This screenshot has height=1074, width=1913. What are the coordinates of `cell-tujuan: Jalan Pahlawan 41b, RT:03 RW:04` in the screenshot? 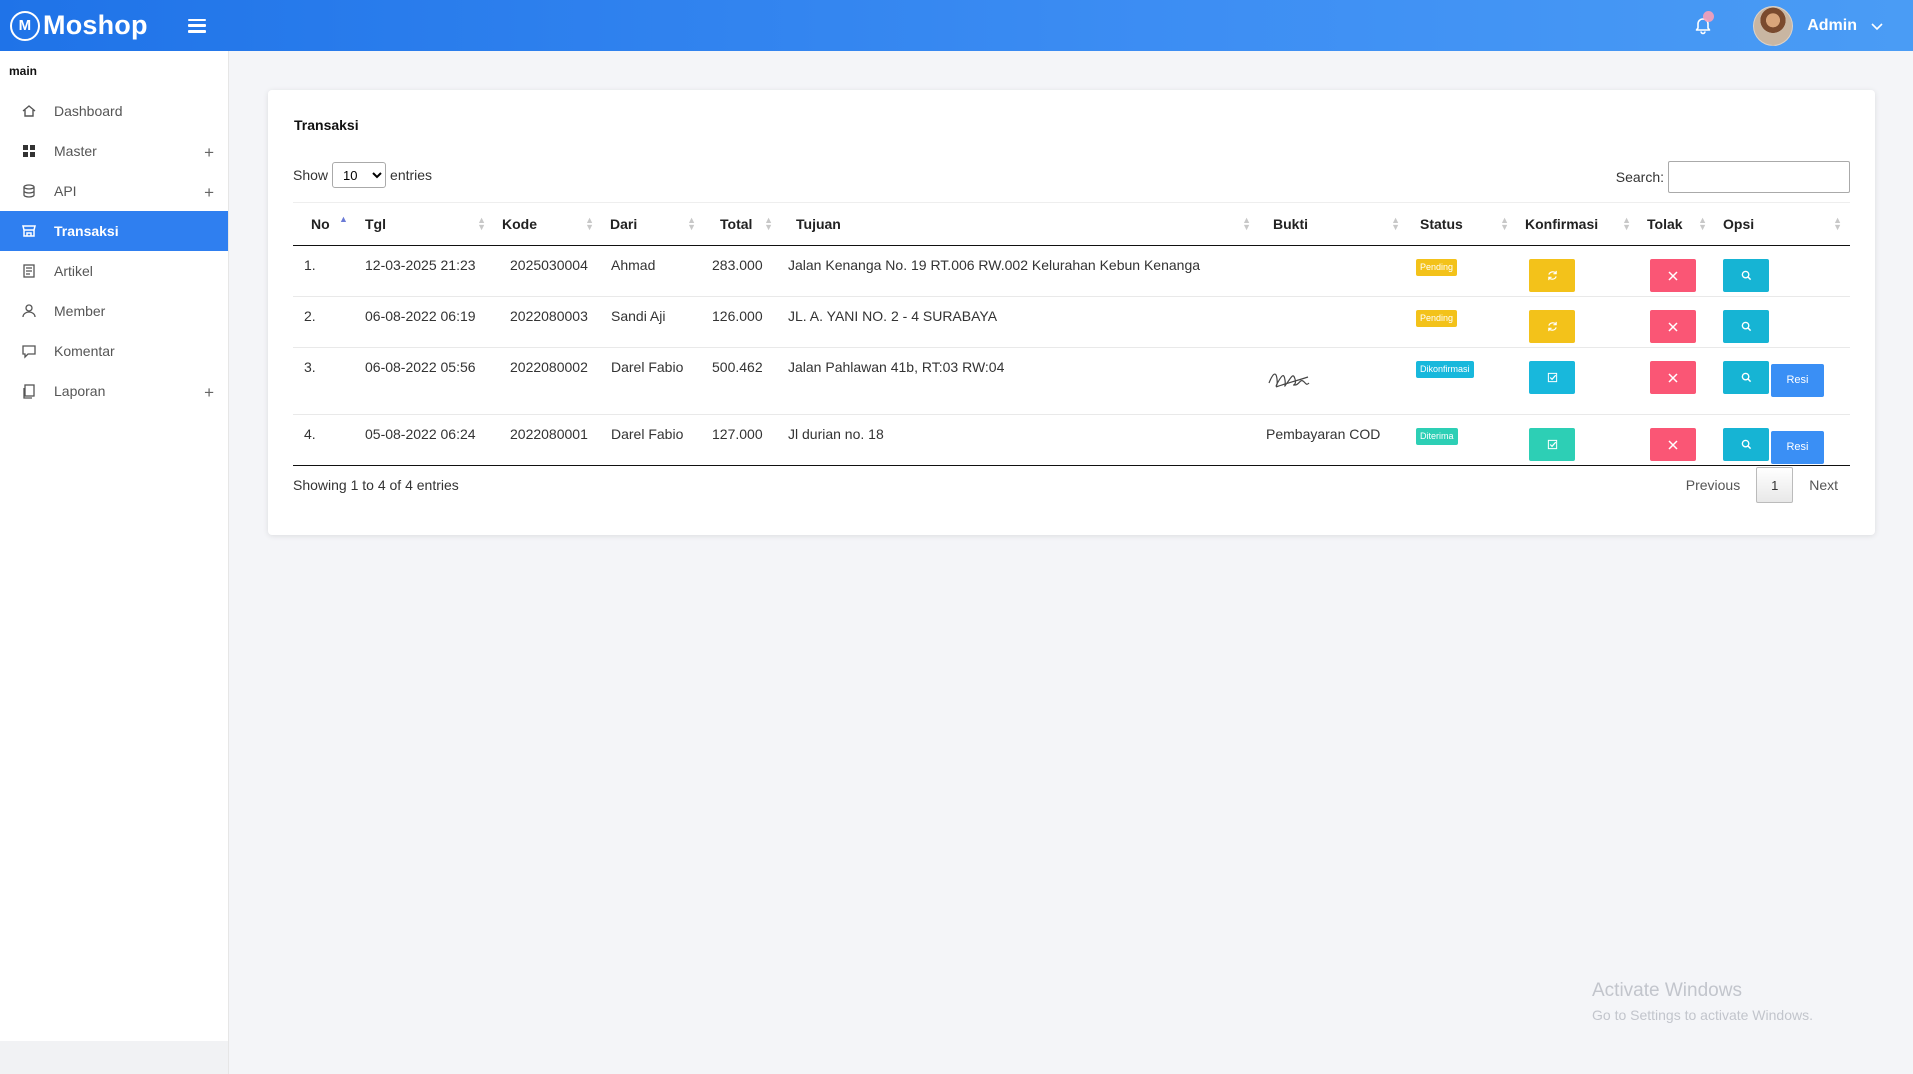 It's located at (1020, 381).